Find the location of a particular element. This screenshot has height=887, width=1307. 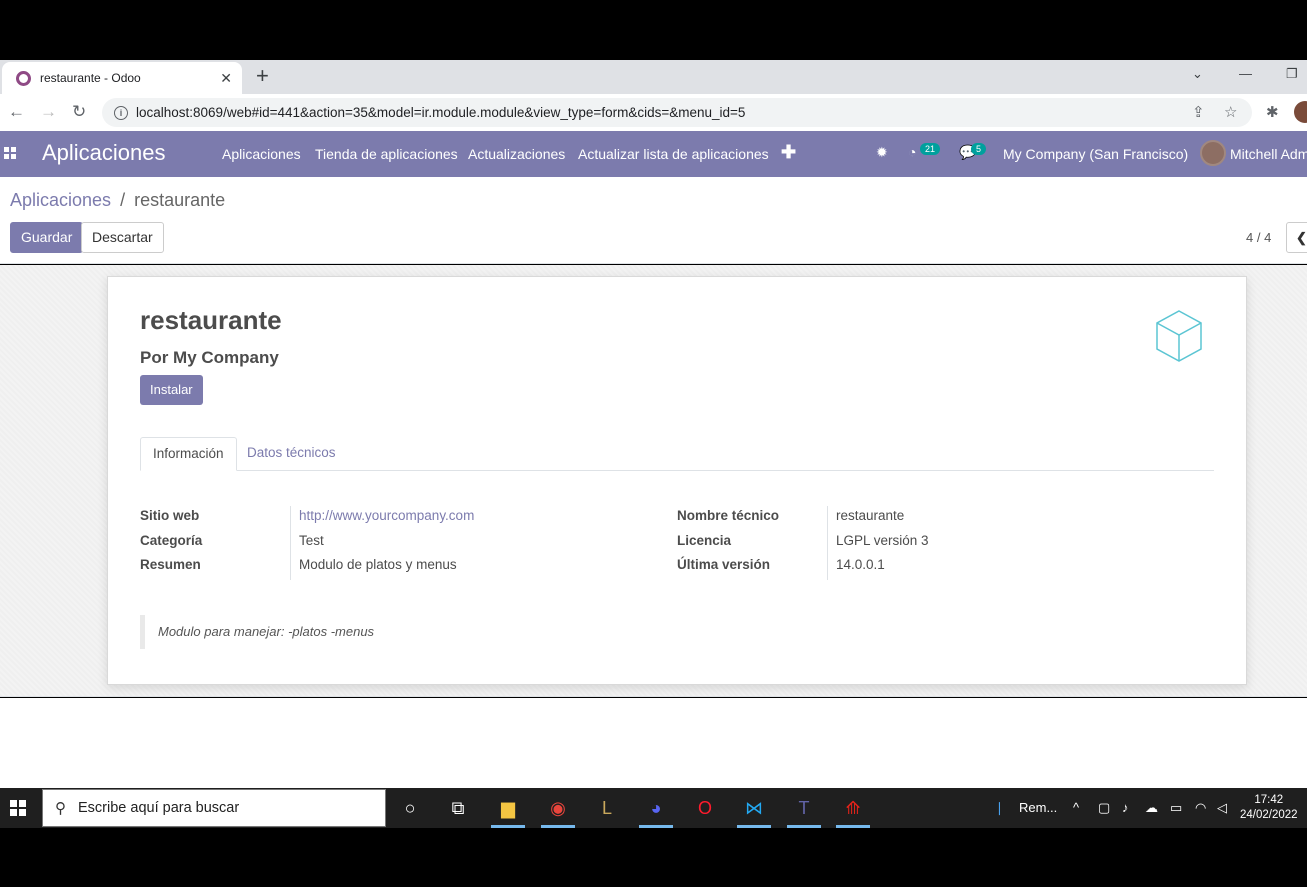

user-menu: Mitchell Admin is located at coordinates (1268, 154).